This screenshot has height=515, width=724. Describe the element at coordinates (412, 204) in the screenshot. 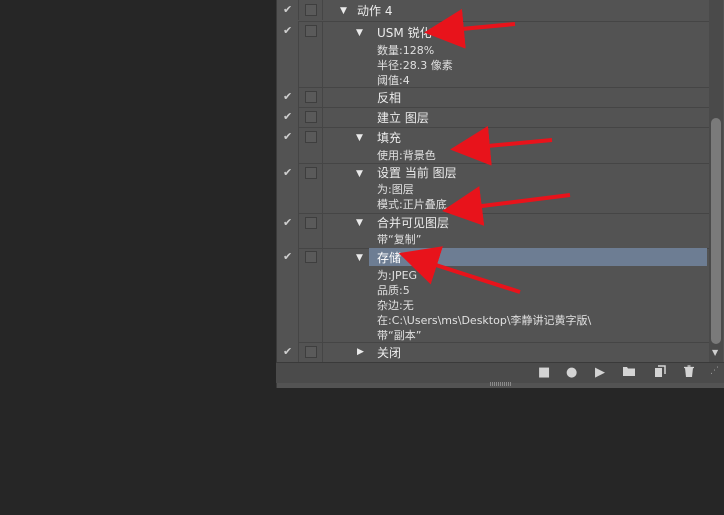

I see `step-param: 模式:正片叠底` at that location.